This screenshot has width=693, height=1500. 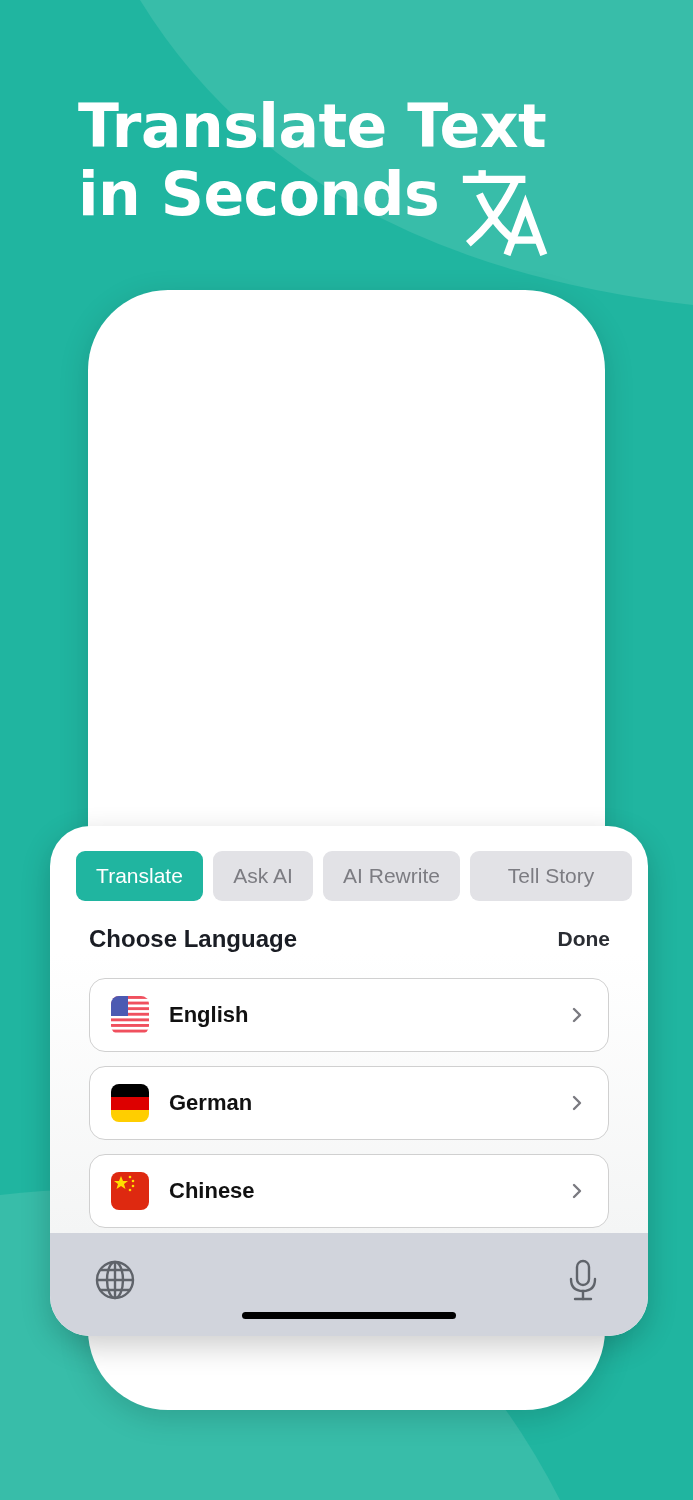 I want to click on language-row: English, so click(x=349, y=1015).